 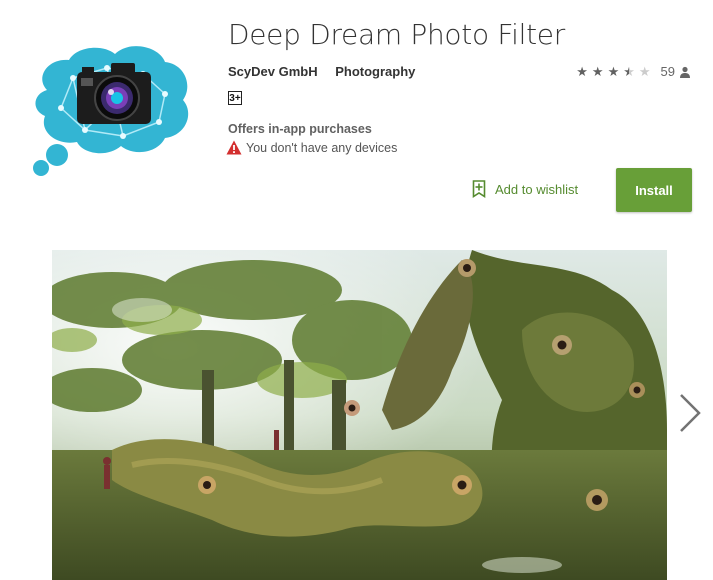 What do you see at coordinates (321, 71) in the screenshot?
I see `app-meta: ScyDev GmbH Photography` at bounding box center [321, 71].